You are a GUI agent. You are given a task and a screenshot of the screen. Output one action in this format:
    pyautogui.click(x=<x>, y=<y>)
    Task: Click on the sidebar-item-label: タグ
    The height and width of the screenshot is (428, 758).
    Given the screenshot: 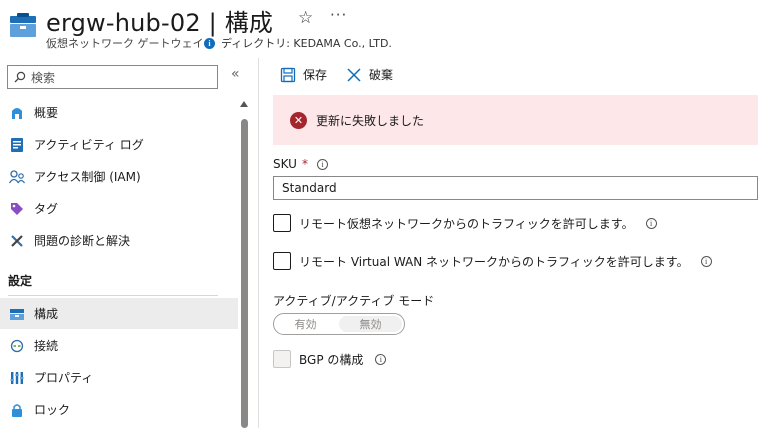 What is the action you would take?
    pyautogui.click(x=46, y=209)
    